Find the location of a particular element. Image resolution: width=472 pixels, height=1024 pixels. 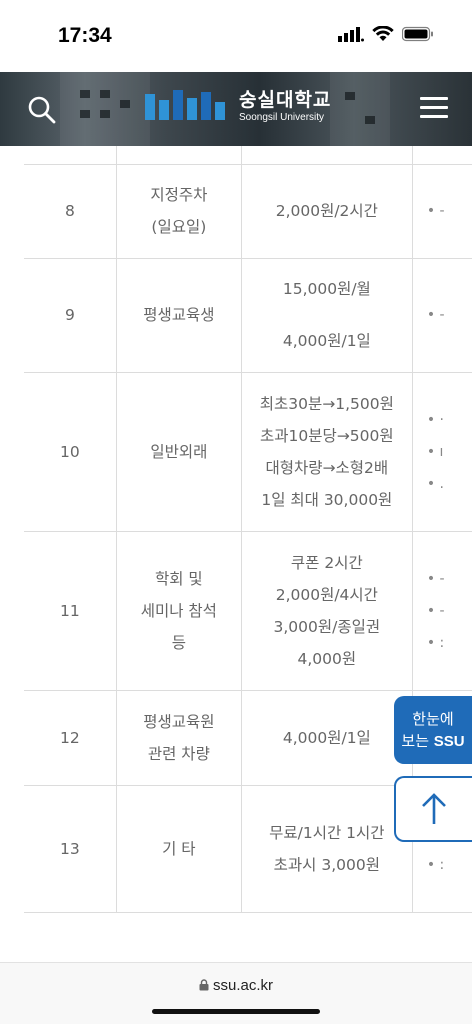

row-category: 일반외래 is located at coordinates (179, 452).